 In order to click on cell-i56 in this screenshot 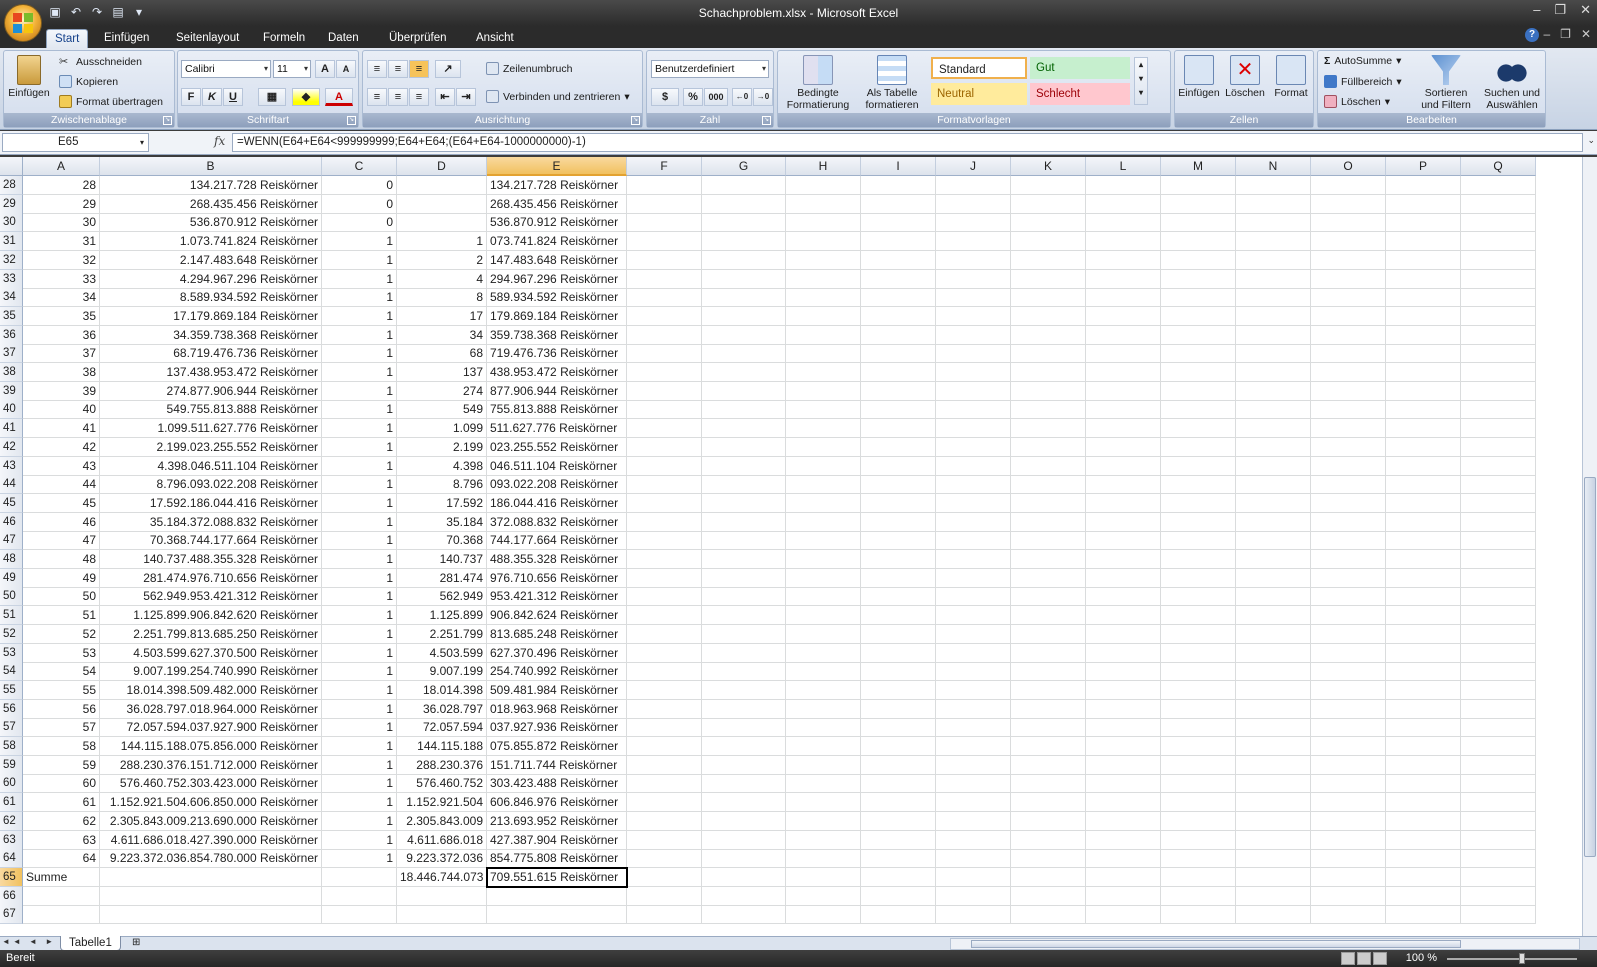, I will do `click(898, 709)`.